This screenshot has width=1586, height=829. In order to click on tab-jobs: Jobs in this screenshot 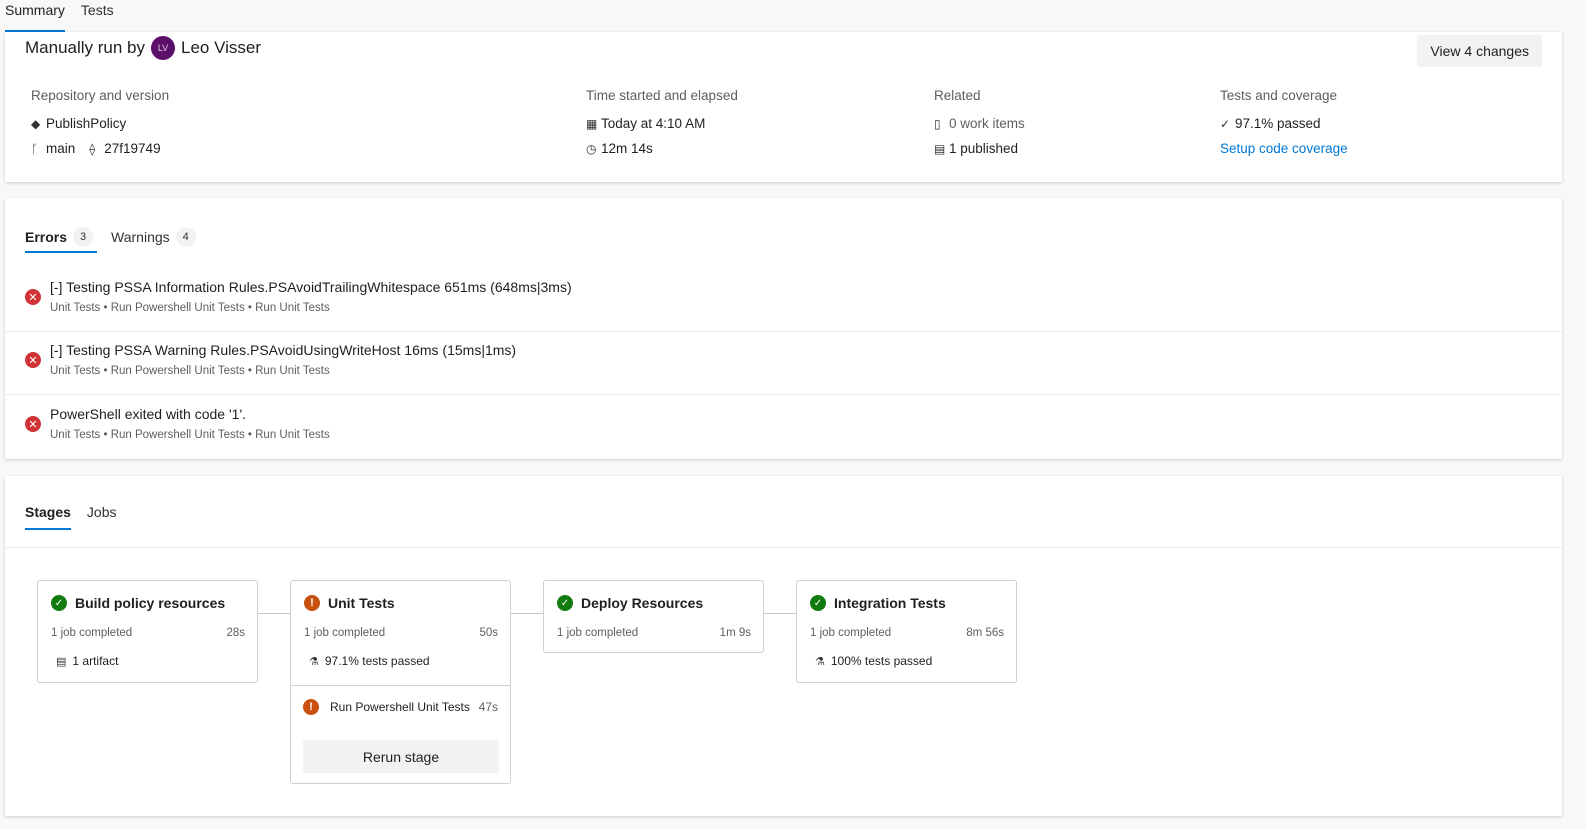, I will do `click(102, 514)`.